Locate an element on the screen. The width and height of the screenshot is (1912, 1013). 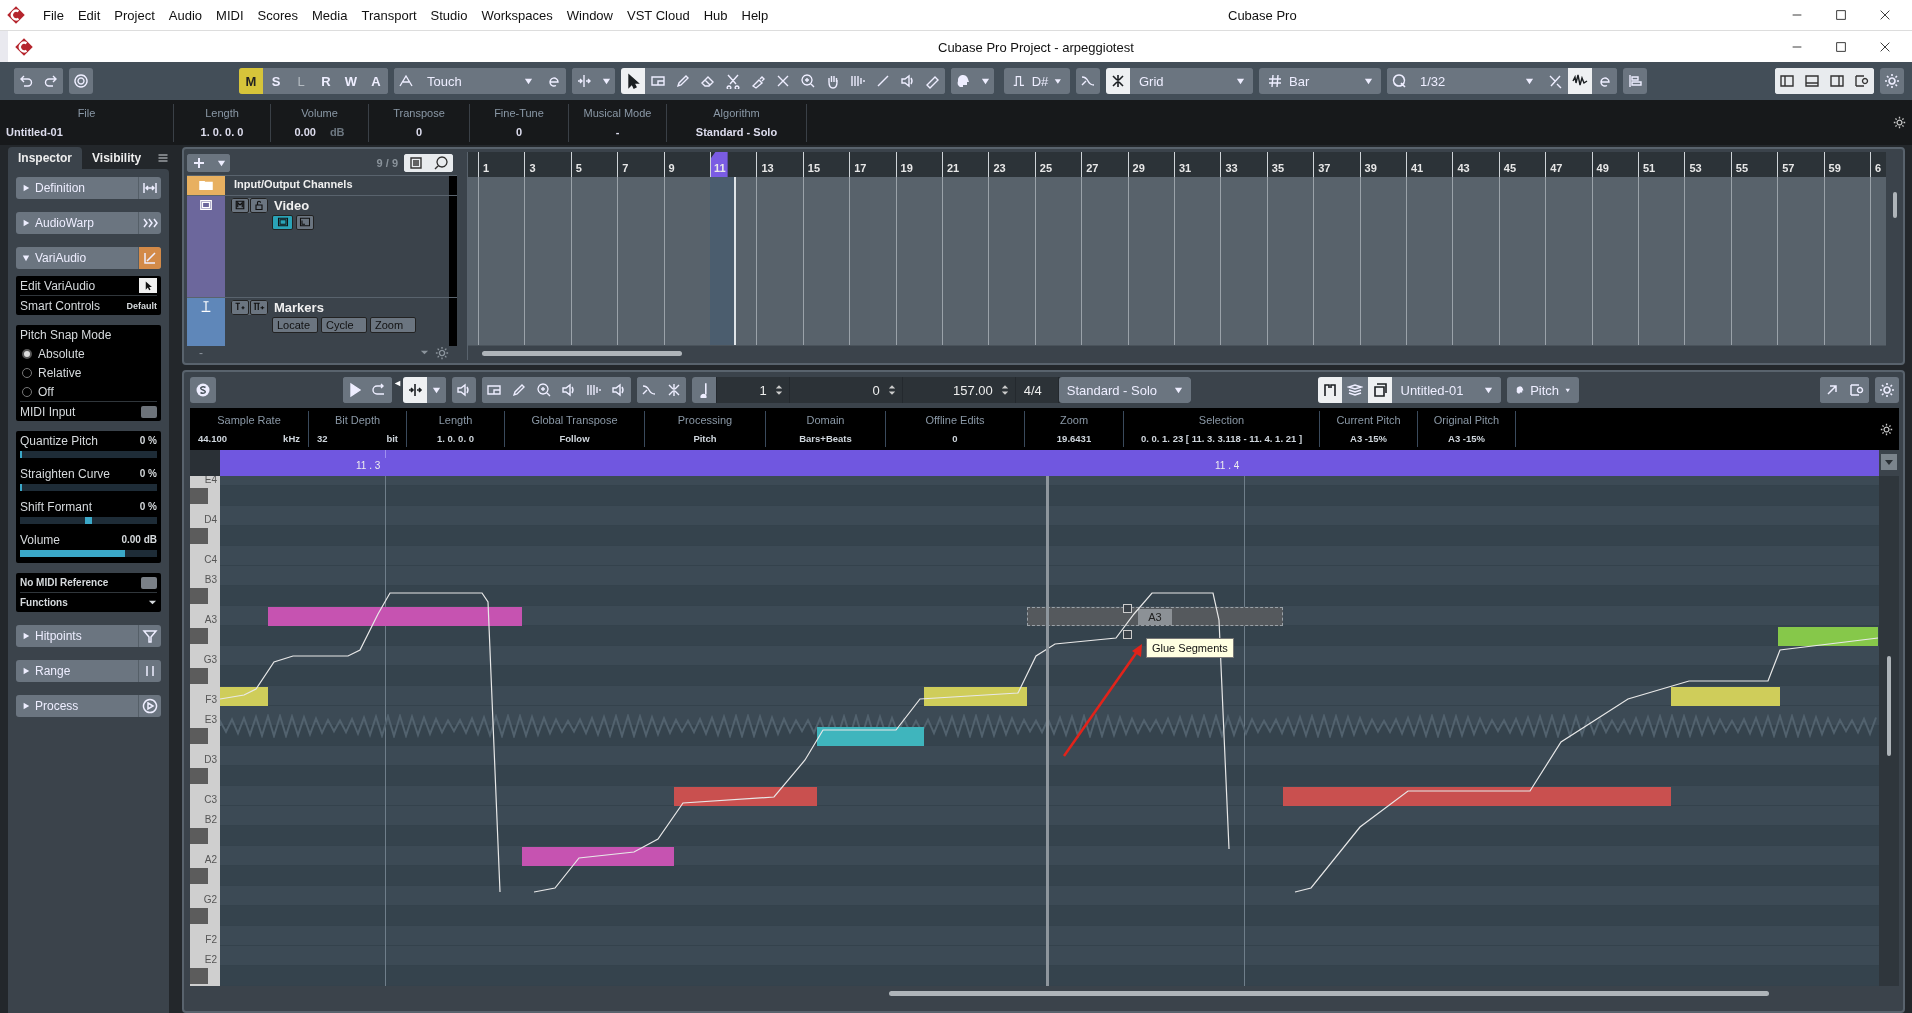
bar-number: 49 is located at coordinates (1603, 169).